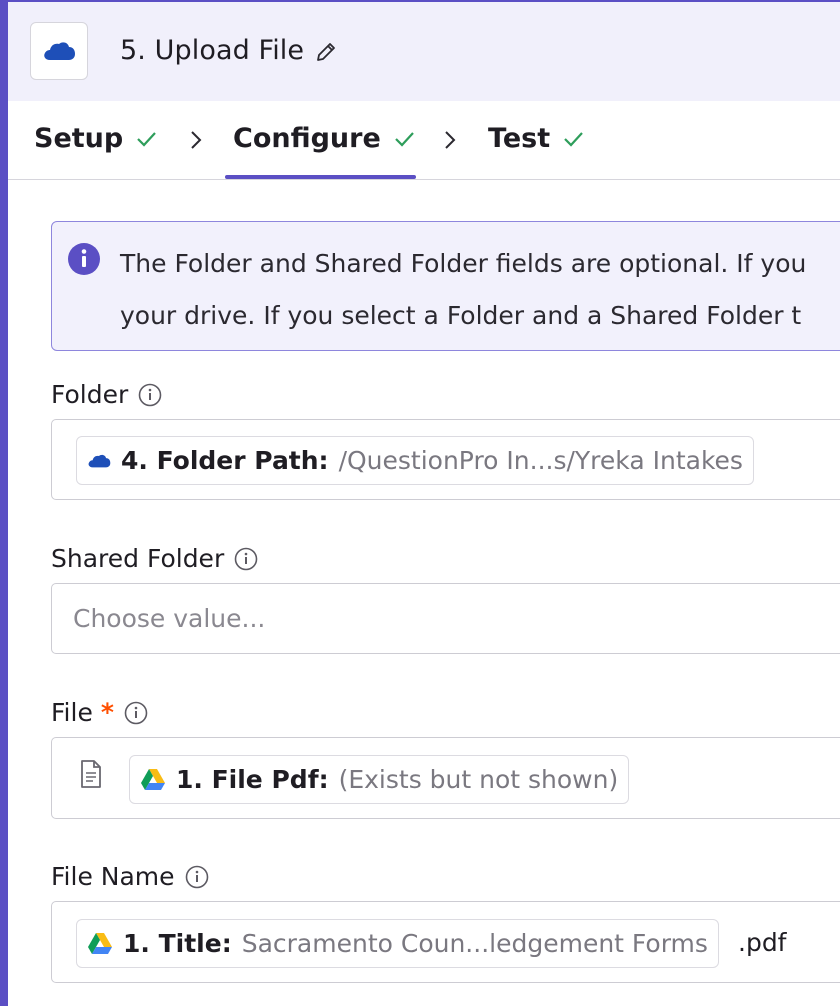  What do you see at coordinates (762, 942) in the screenshot?
I see `file-extension-text: .pdf` at bounding box center [762, 942].